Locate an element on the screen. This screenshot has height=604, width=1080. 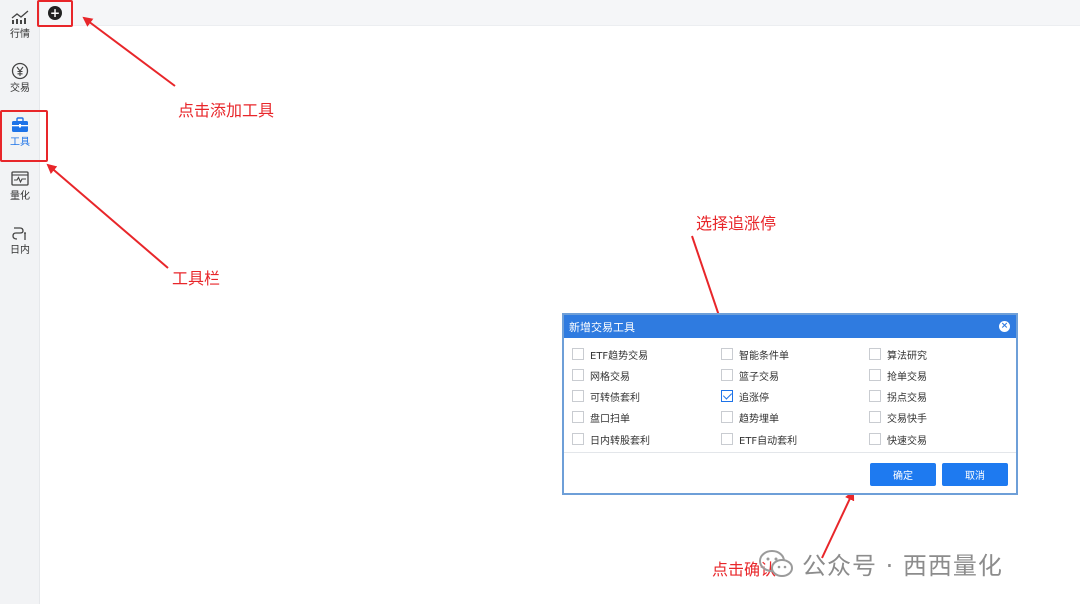
dialog-footer: 确定 取消 is located at coordinates (790, 473).